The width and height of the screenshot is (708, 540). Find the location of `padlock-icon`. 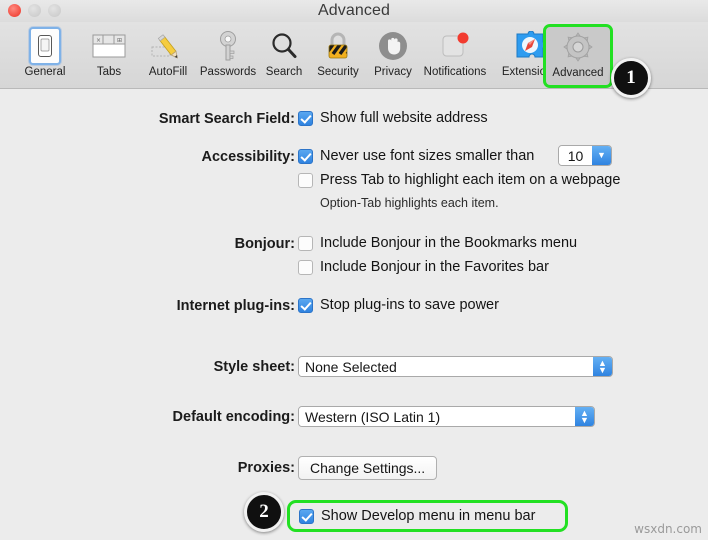

padlock-icon is located at coordinates (338, 46).